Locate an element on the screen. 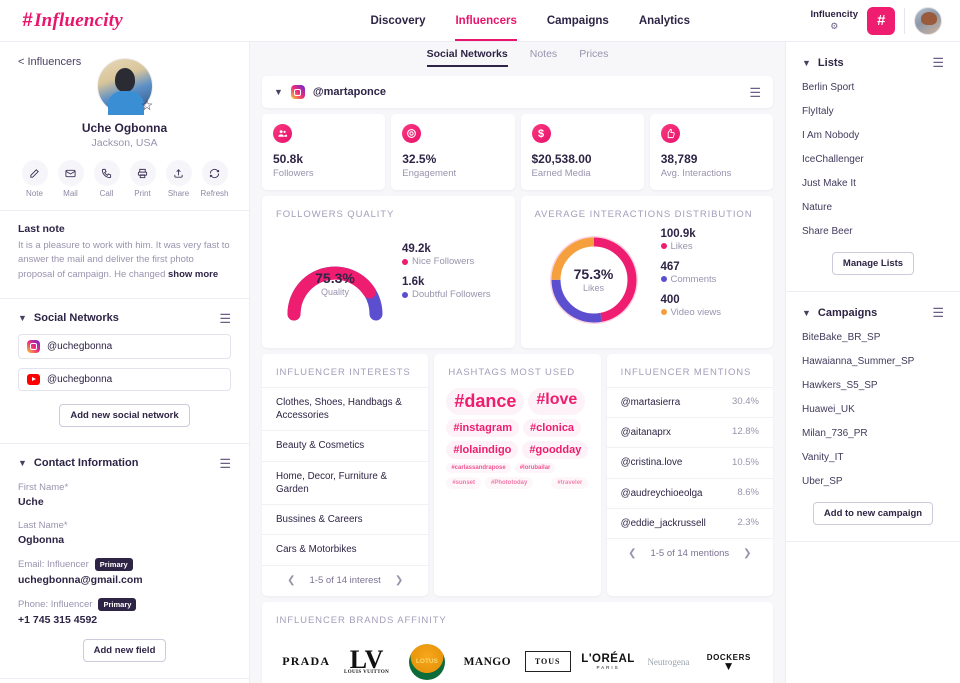 The height and width of the screenshot is (683, 960). table-row: @martasierra 30.4% is located at coordinates (689, 402).